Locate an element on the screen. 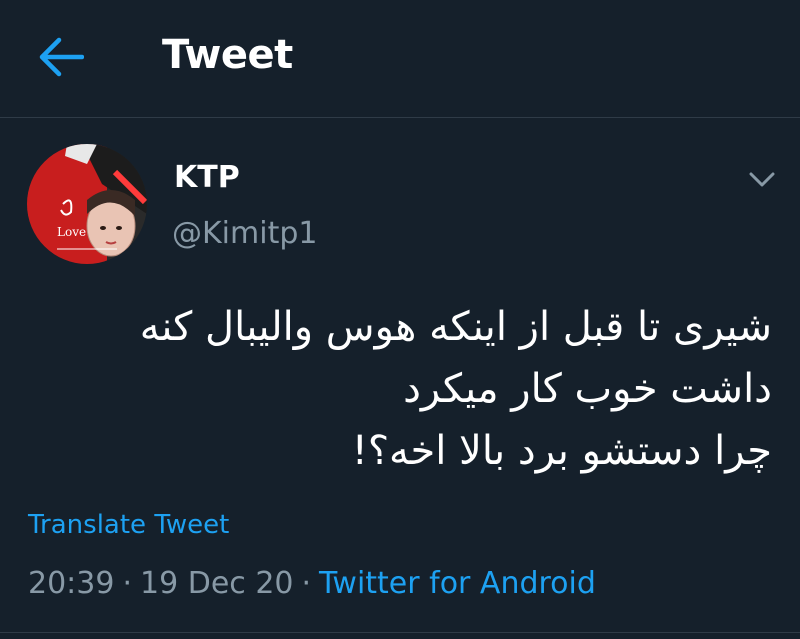 The width and height of the screenshot is (800, 639). tweet-text-line: داشت خوب کار میکرد is located at coordinates (587, 389).